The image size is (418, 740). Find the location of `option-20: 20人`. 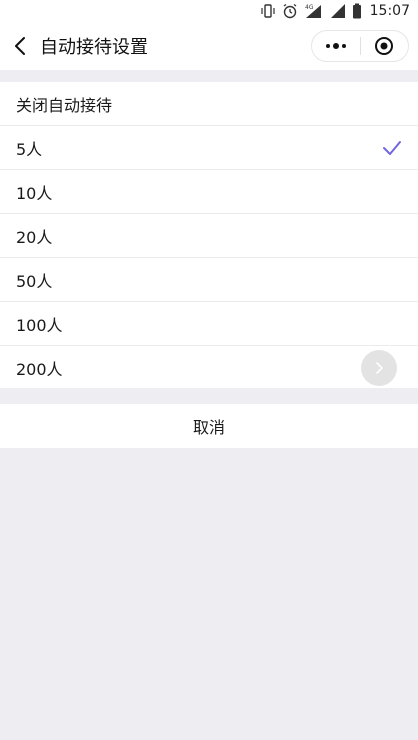

option-20: 20人 is located at coordinates (209, 236).